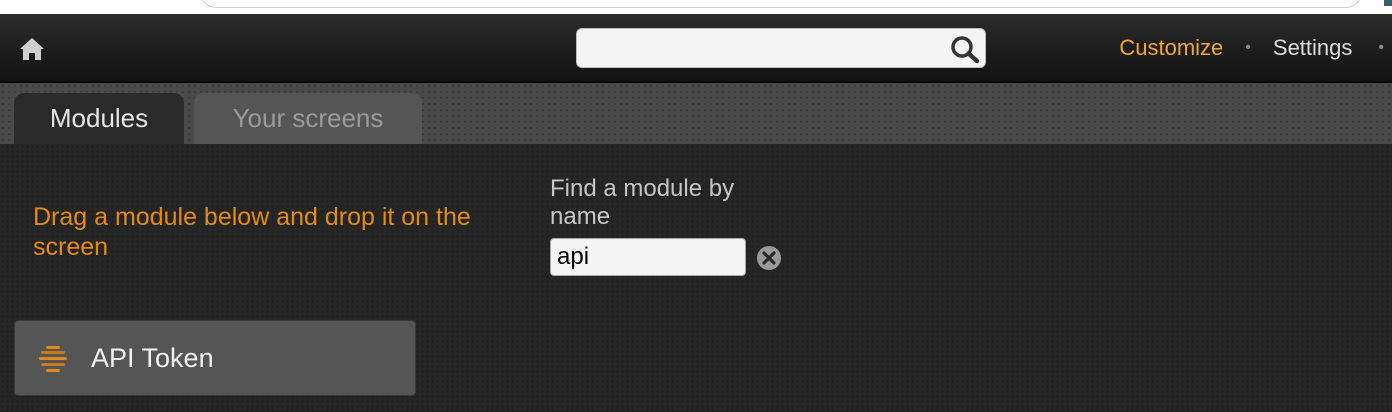 This screenshot has height=412, width=1392. What do you see at coordinates (1255, 48) in the screenshot?
I see `header-nav: Customize • Settings •` at bounding box center [1255, 48].